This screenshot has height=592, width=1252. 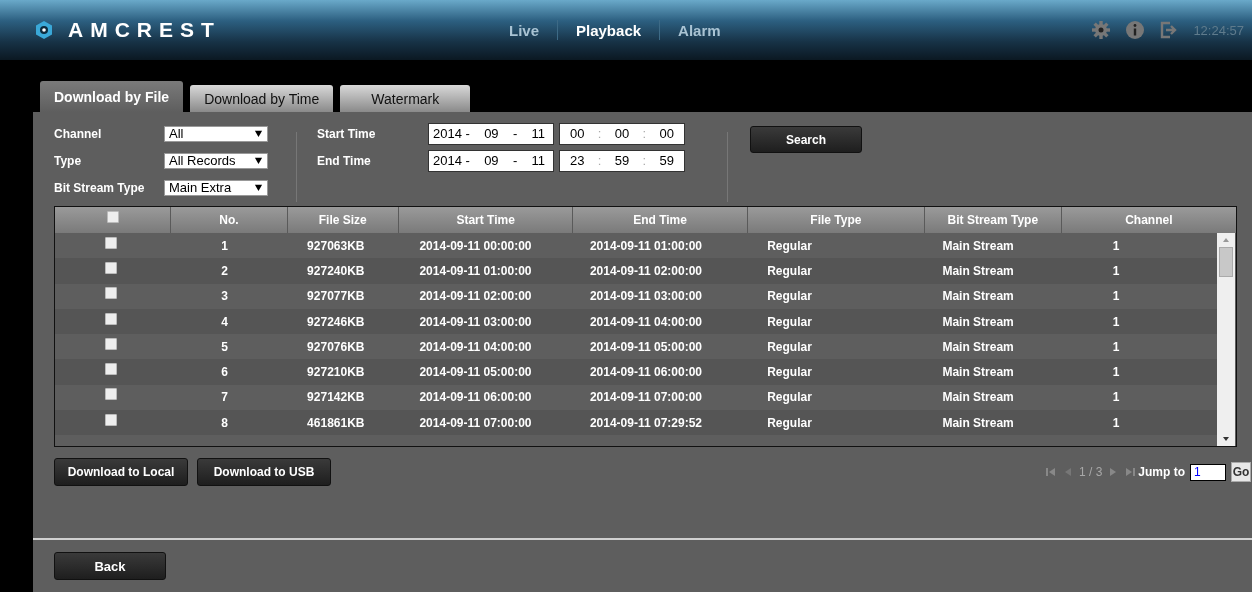 I want to click on time-field: 00 : 00 : 00, so click(x=622, y=133).